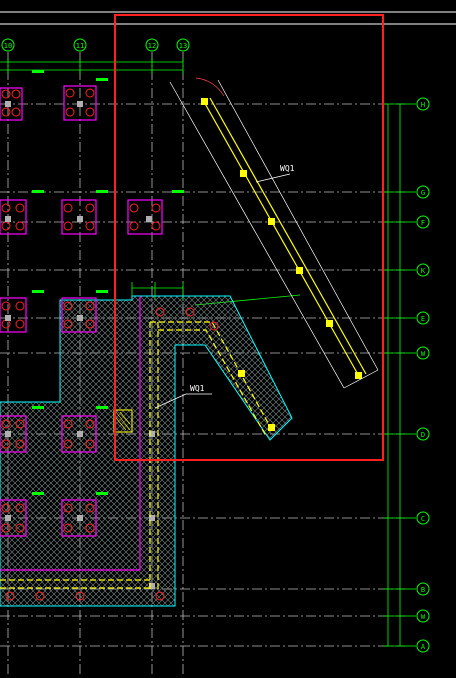  Describe the element at coordinates (152, 46) in the screenshot. I see `axis-label-12: 12` at that location.